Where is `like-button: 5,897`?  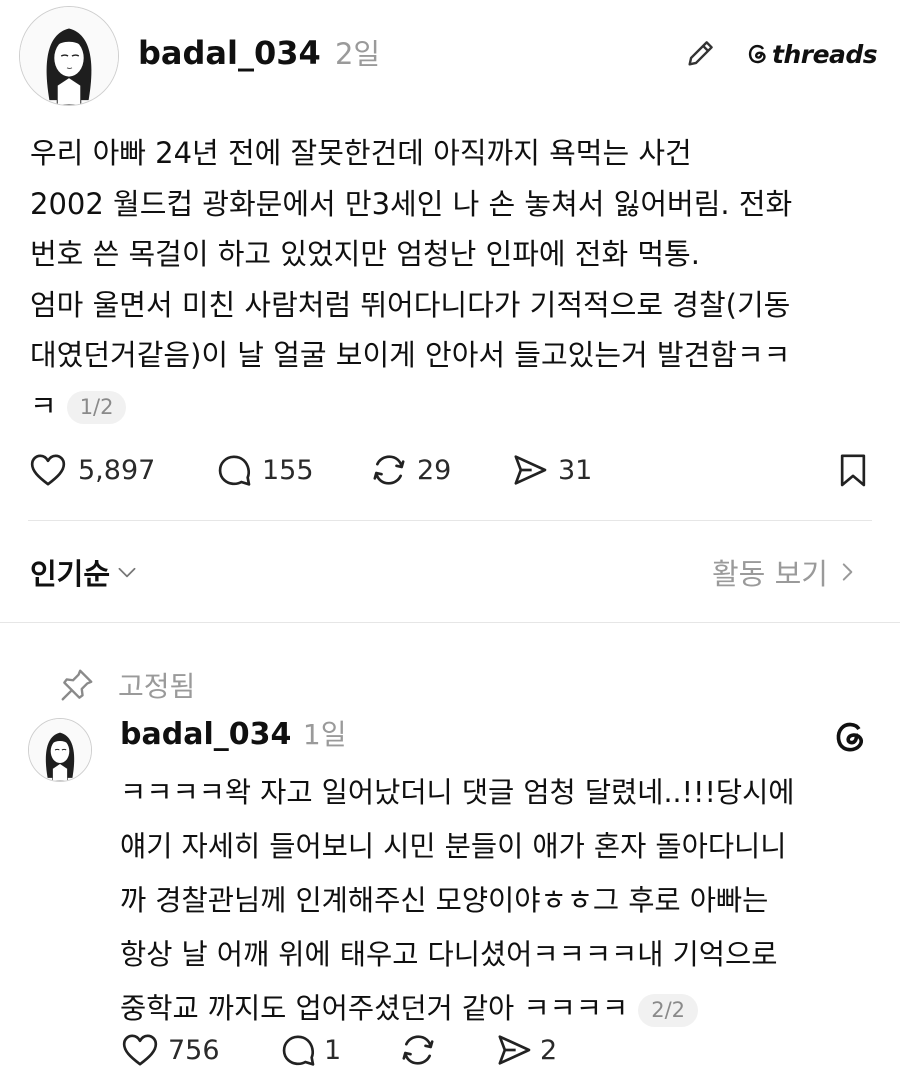
like-button: 5,897 is located at coordinates (91, 470).